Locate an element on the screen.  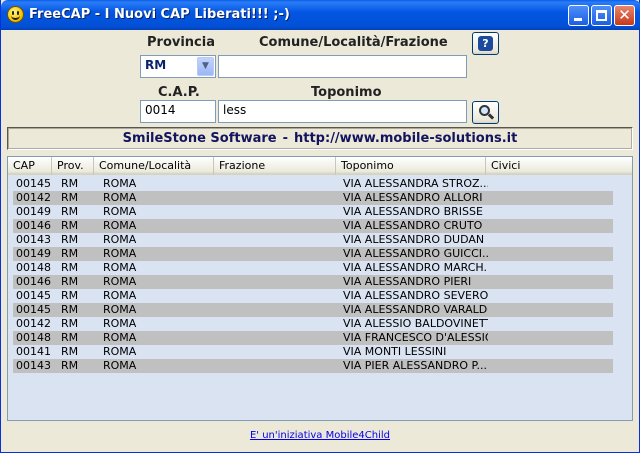
column-header-cap: CAP is located at coordinates (30, 166).